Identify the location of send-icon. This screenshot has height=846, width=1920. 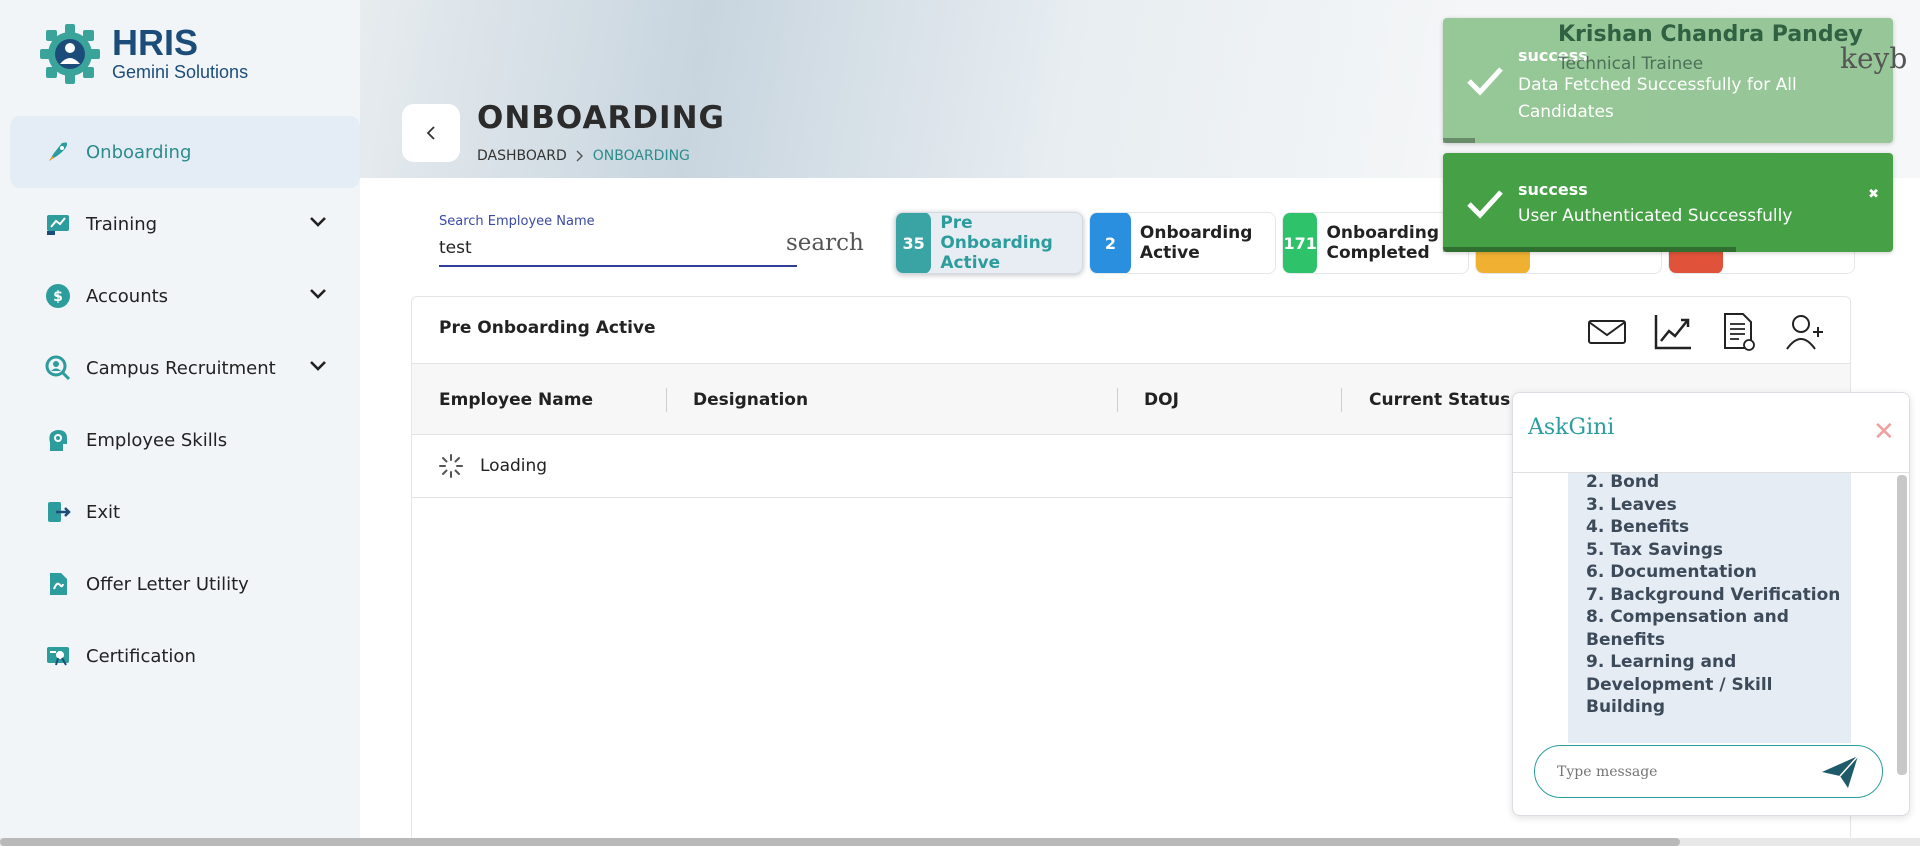
(1840, 772).